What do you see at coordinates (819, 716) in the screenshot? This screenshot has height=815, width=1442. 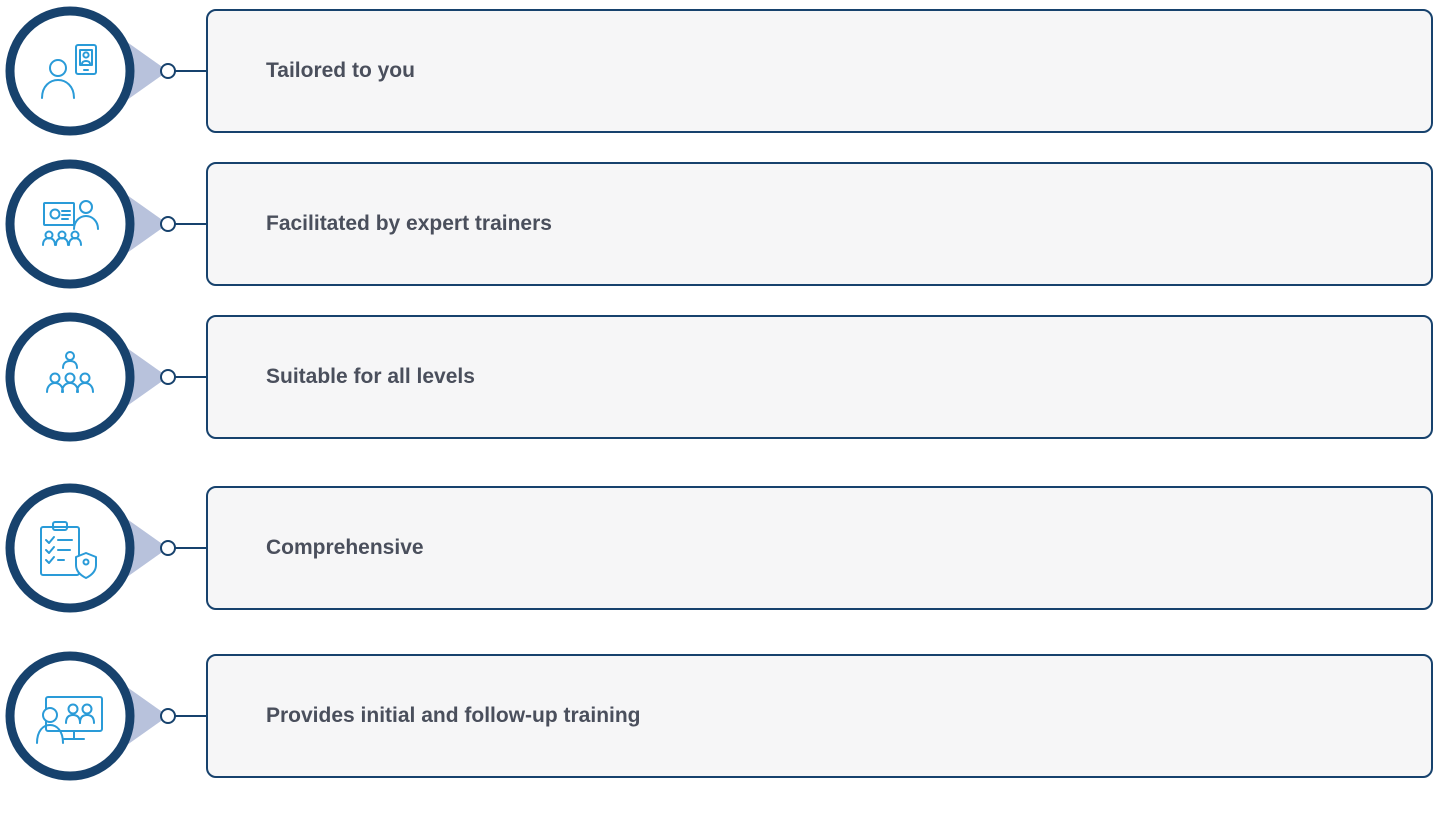 I see `feature-card: Provides initial and follow-up training` at bounding box center [819, 716].